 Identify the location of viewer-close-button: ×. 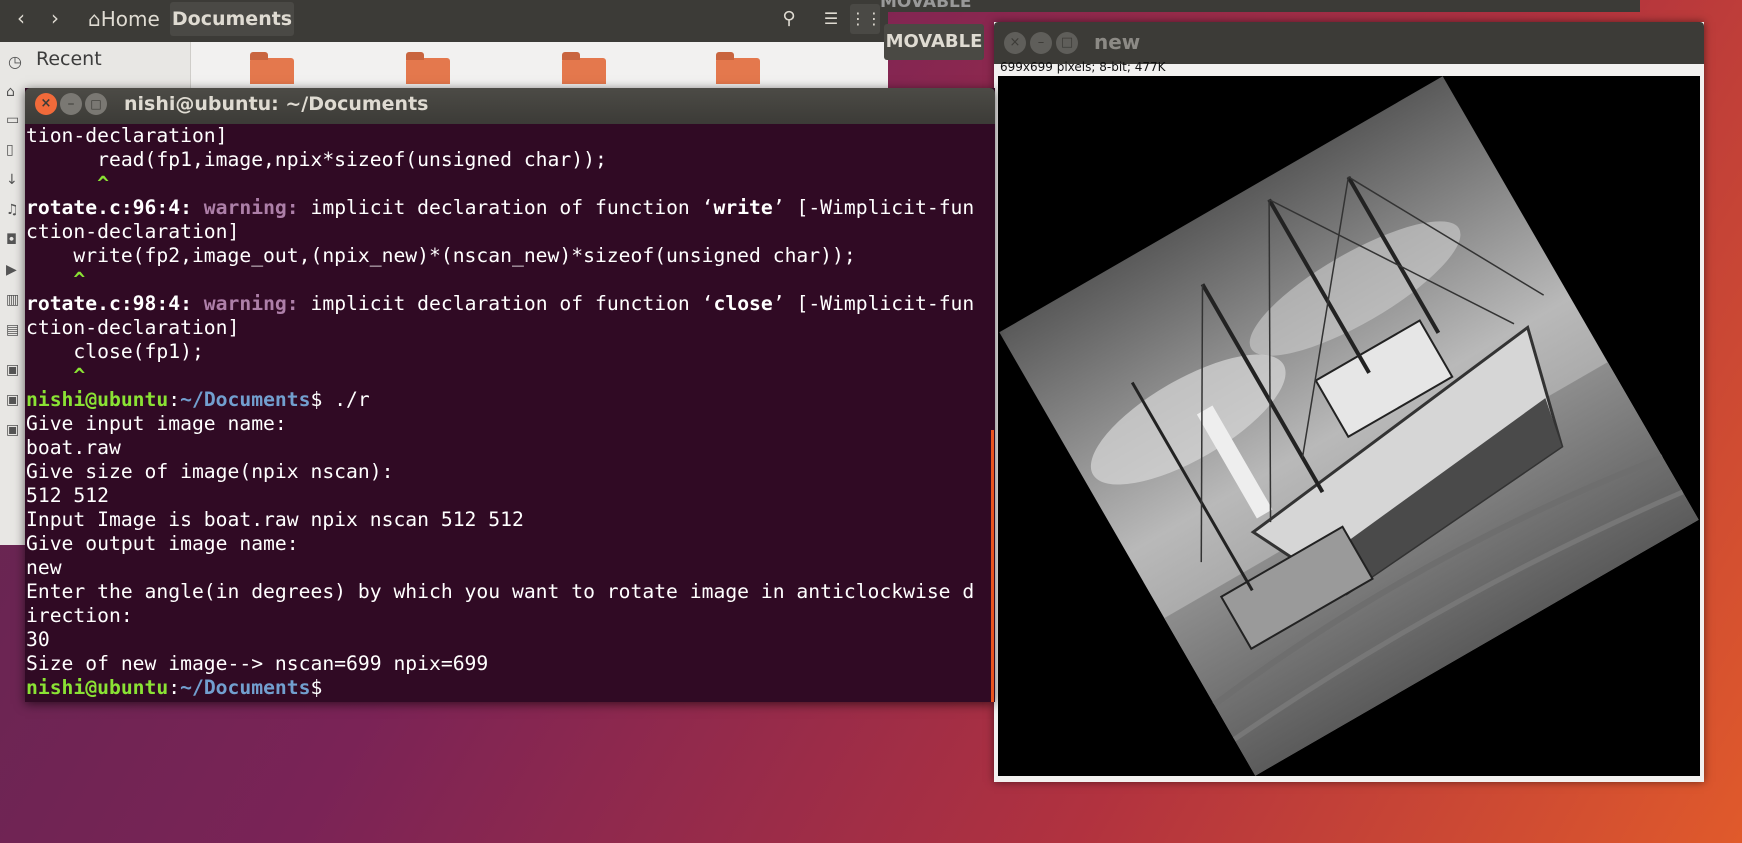
(1015, 43).